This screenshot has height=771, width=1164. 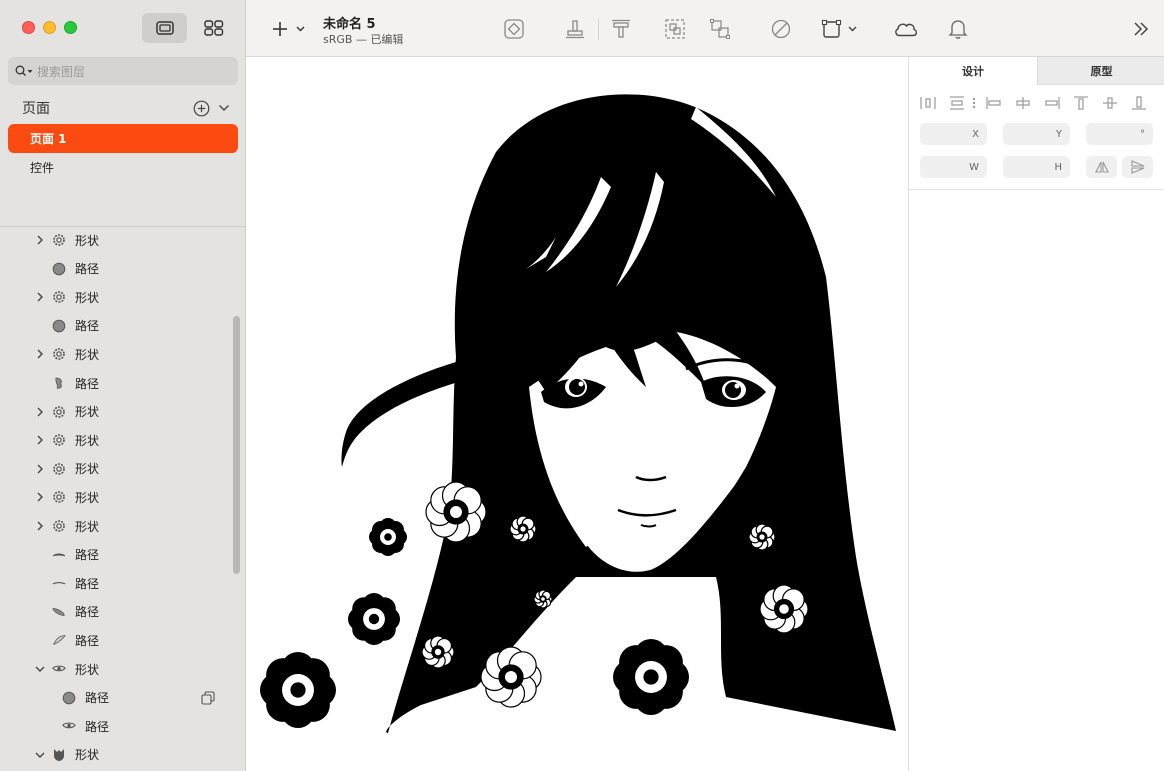 What do you see at coordinates (1036, 134) in the screenshot?
I see `y-position-field: Y` at bounding box center [1036, 134].